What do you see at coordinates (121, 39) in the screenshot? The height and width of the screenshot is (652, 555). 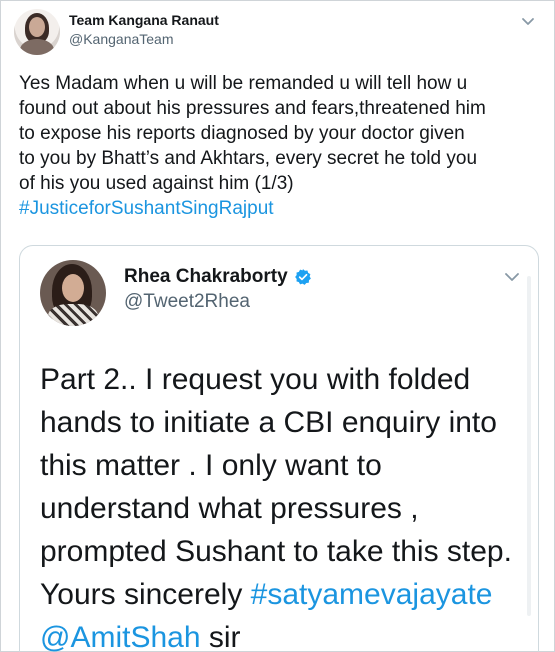 I see `author-handle: @KanganaTeam` at bounding box center [121, 39].